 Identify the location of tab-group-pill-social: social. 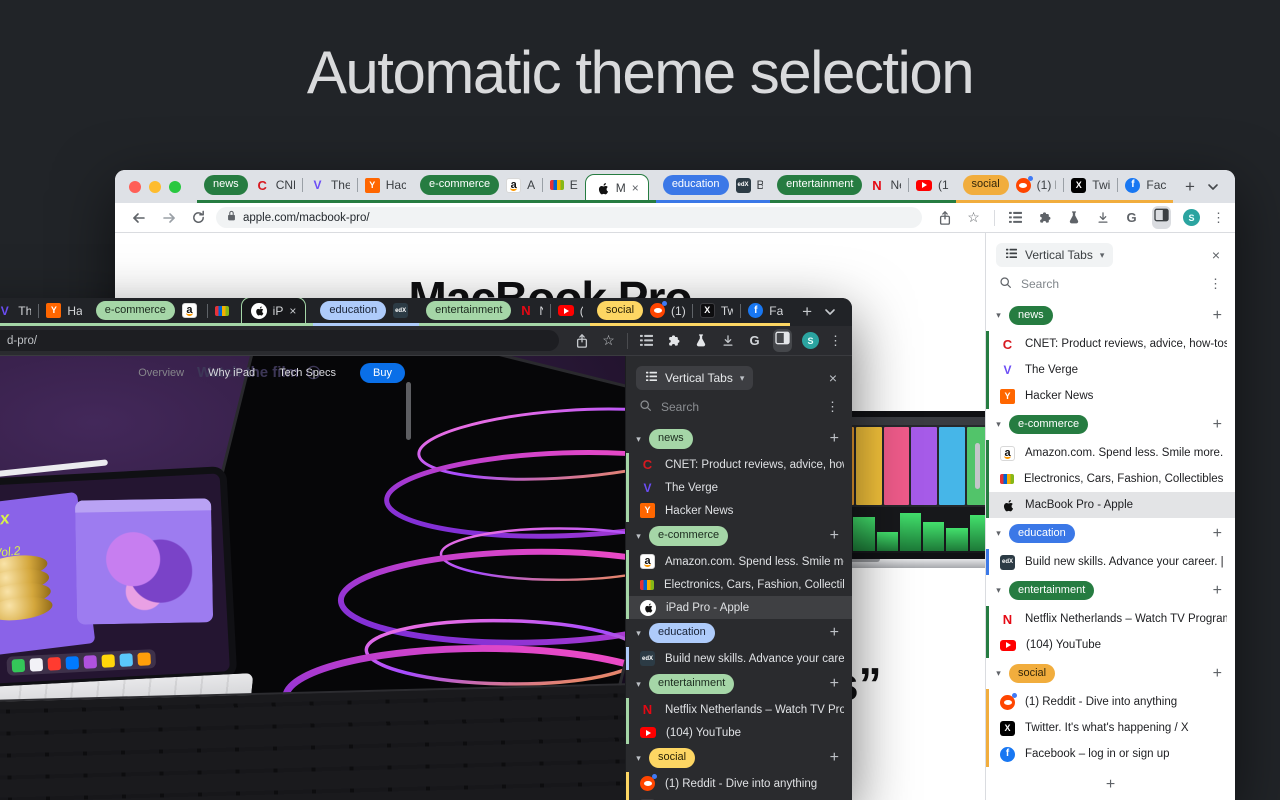
(985, 185).